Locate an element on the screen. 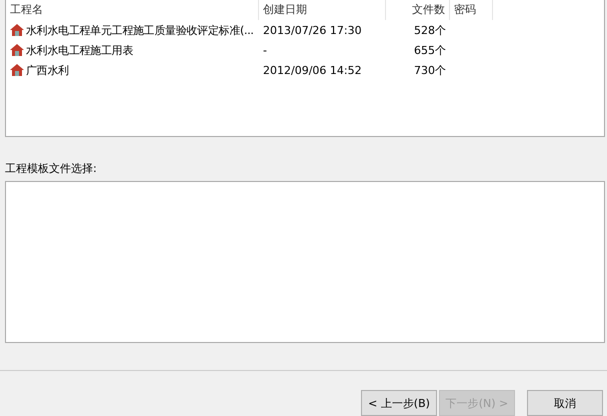 Image resolution: width=607 pixels, height=416 pixels. column-header: 工程名 is located at coordinates (132, 10).